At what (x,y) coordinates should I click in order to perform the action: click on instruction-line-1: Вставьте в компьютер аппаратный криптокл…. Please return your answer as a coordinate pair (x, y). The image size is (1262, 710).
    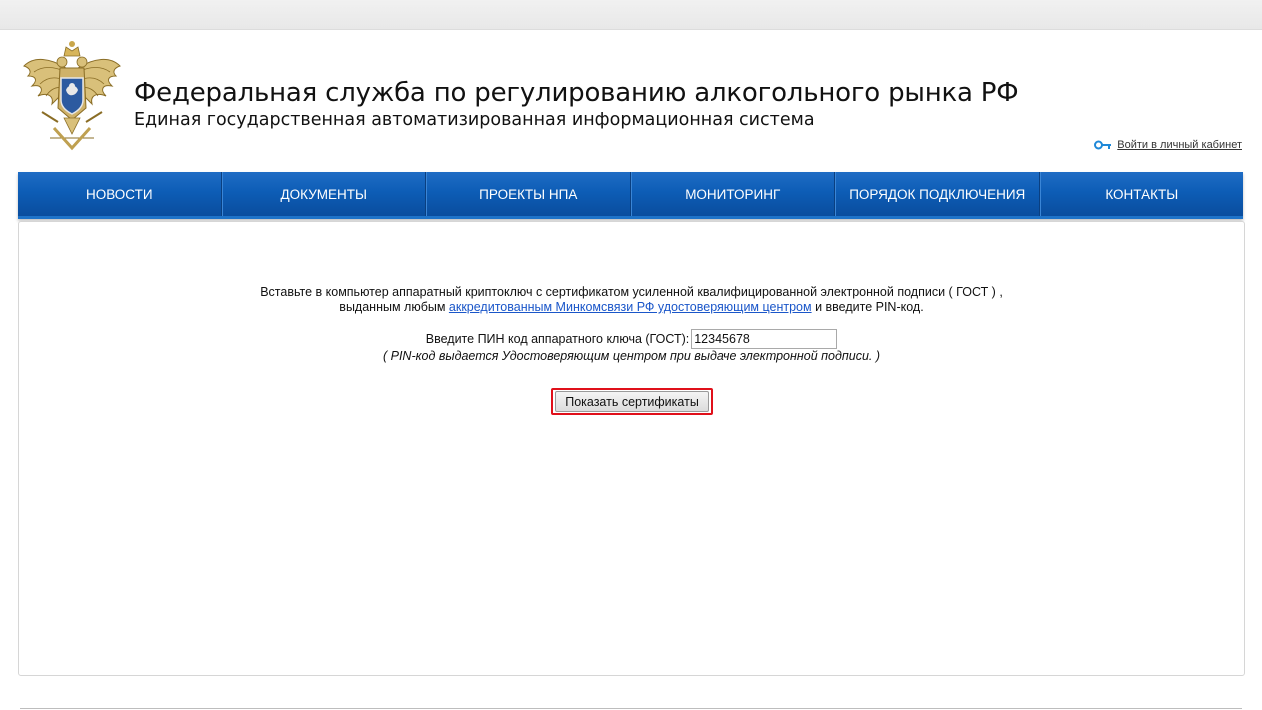
    Looking at the image, I should click on (631, 292).